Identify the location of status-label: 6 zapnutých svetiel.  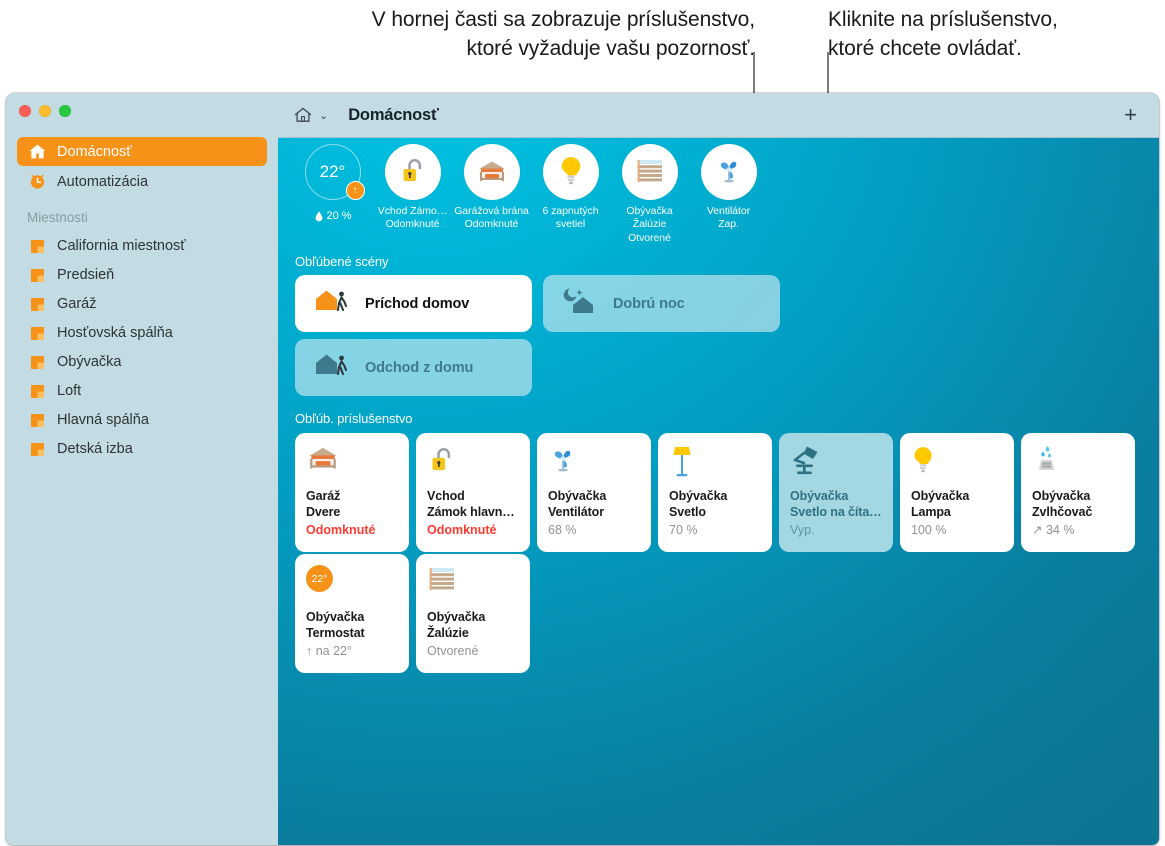
(570, 218).